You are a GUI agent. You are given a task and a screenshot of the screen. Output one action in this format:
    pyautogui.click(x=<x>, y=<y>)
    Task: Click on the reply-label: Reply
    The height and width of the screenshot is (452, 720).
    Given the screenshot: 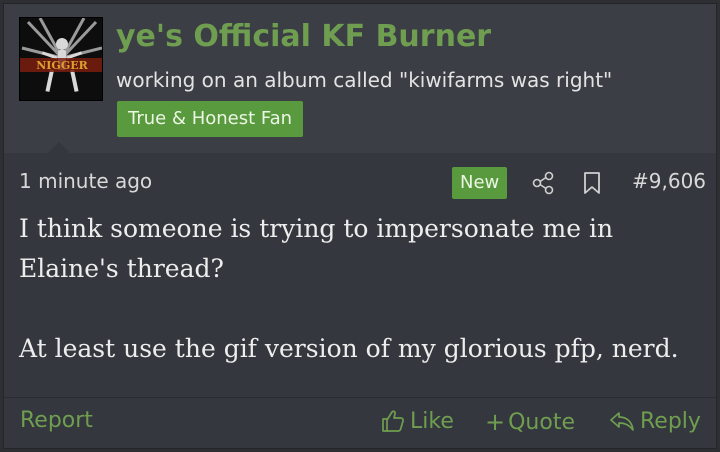 What is the action you would take?
    pyautogui.click(x=670, y=421)
    